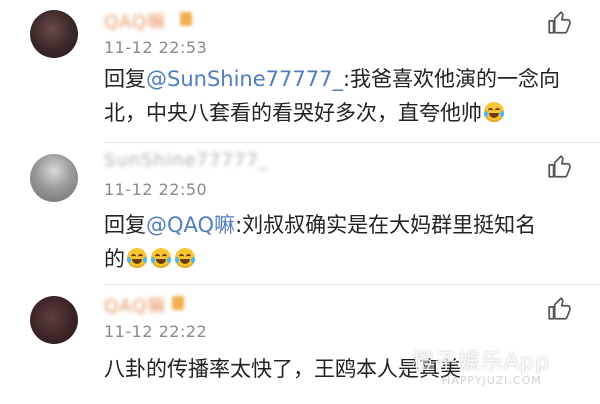 The height and width of the screenshot is (404, 600). I want to click on watermark-url: HAPPYJUZI.COM, so click(492, 380).